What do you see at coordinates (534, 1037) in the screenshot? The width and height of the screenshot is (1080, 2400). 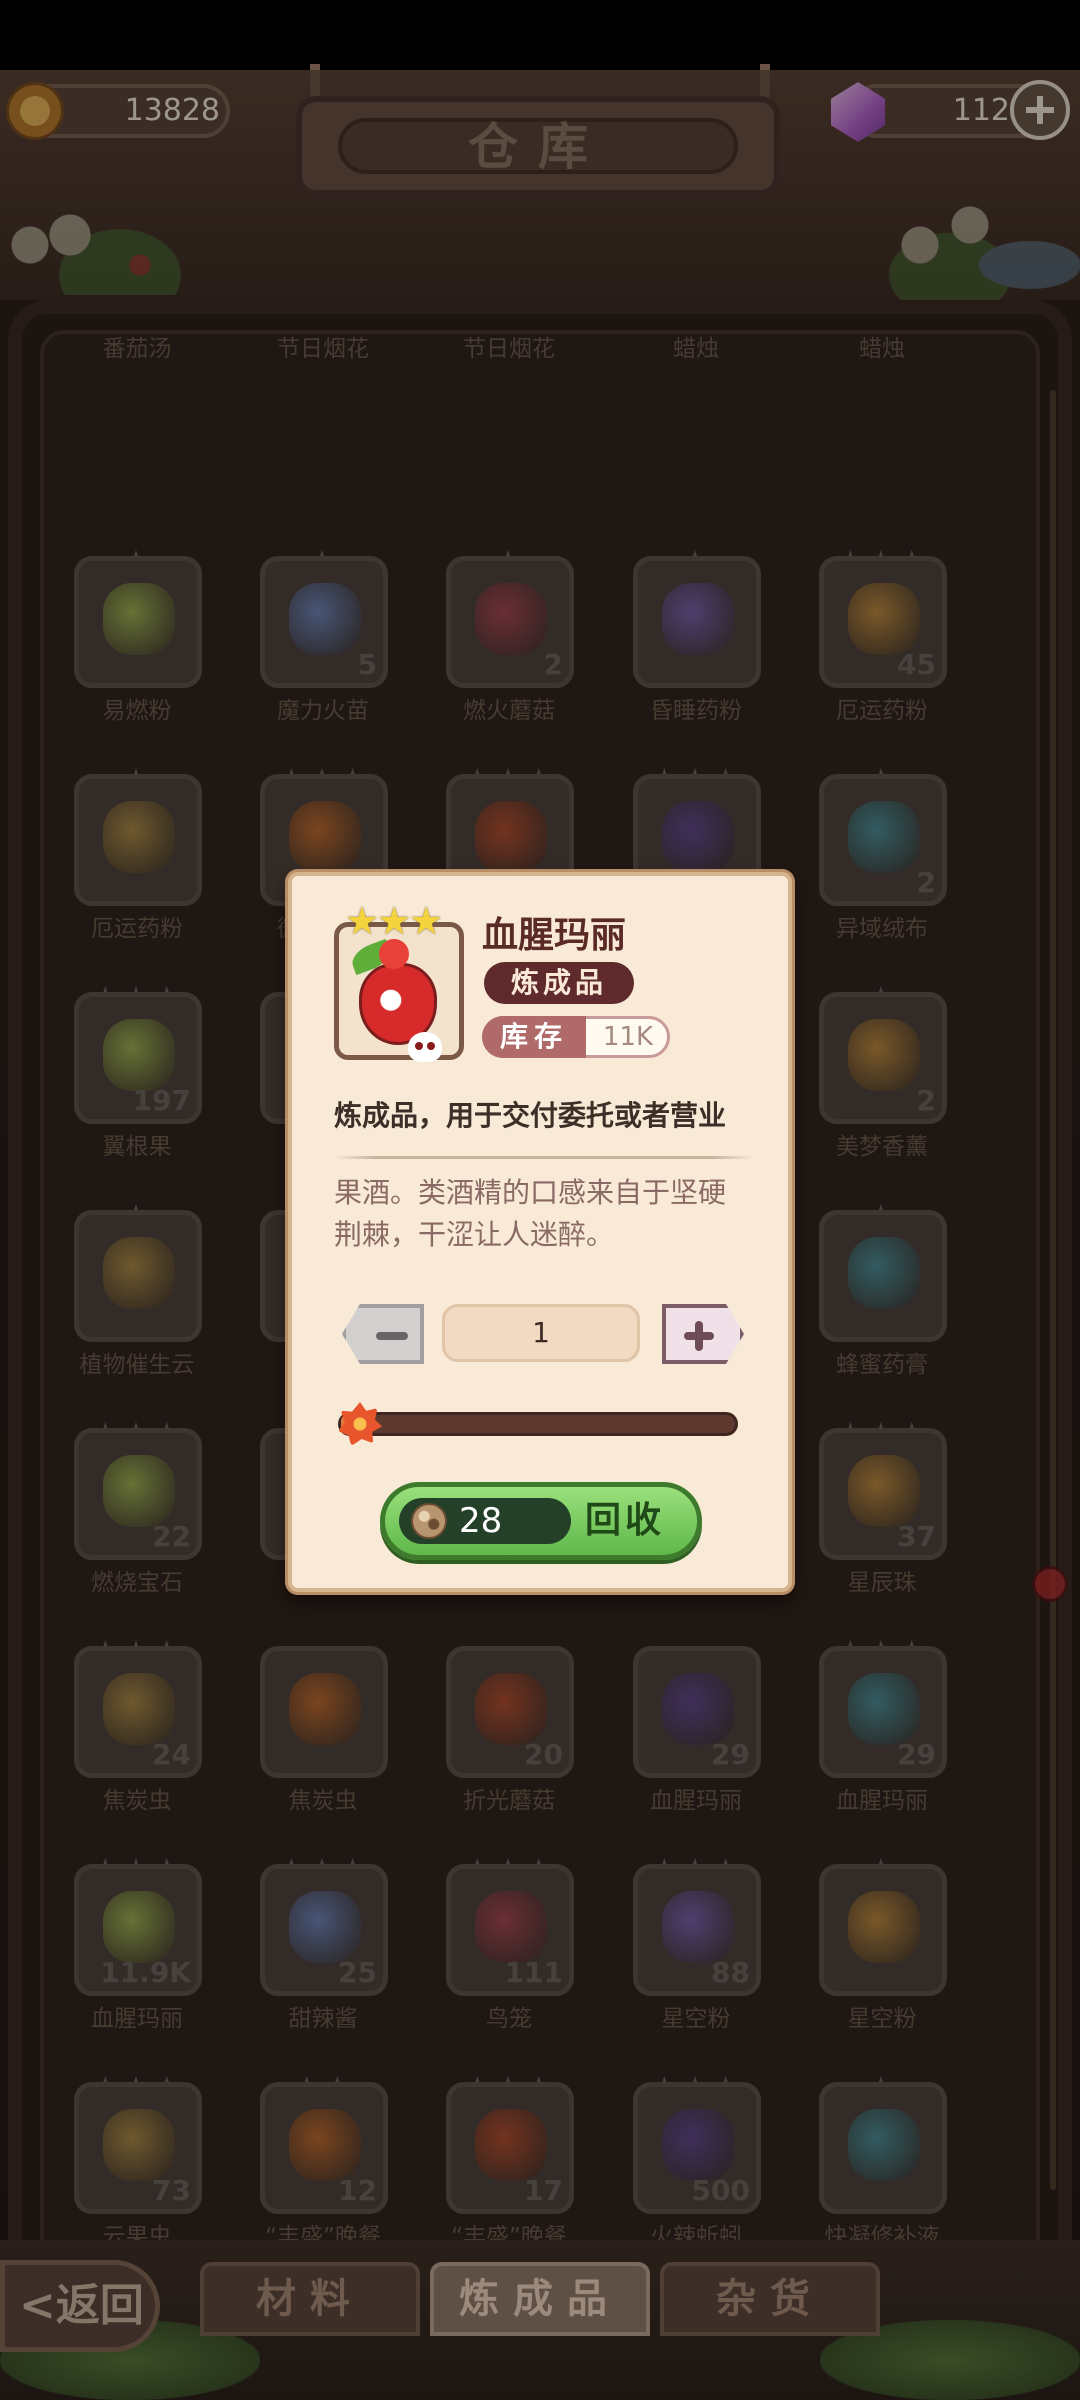 I see `stock-label: 库存` at bounding box center [534, 1037].